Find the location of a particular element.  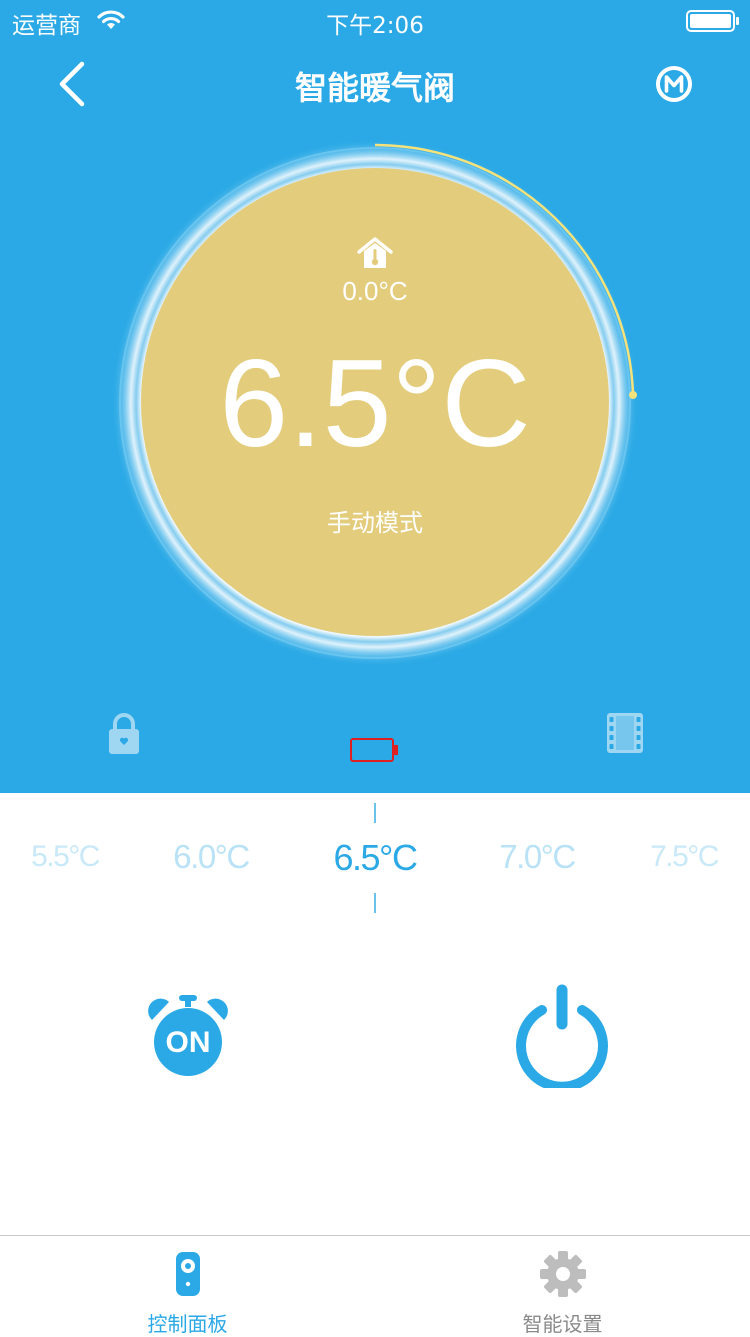

page-title: 智能暖气阀 is located at coordinates (374, 88).